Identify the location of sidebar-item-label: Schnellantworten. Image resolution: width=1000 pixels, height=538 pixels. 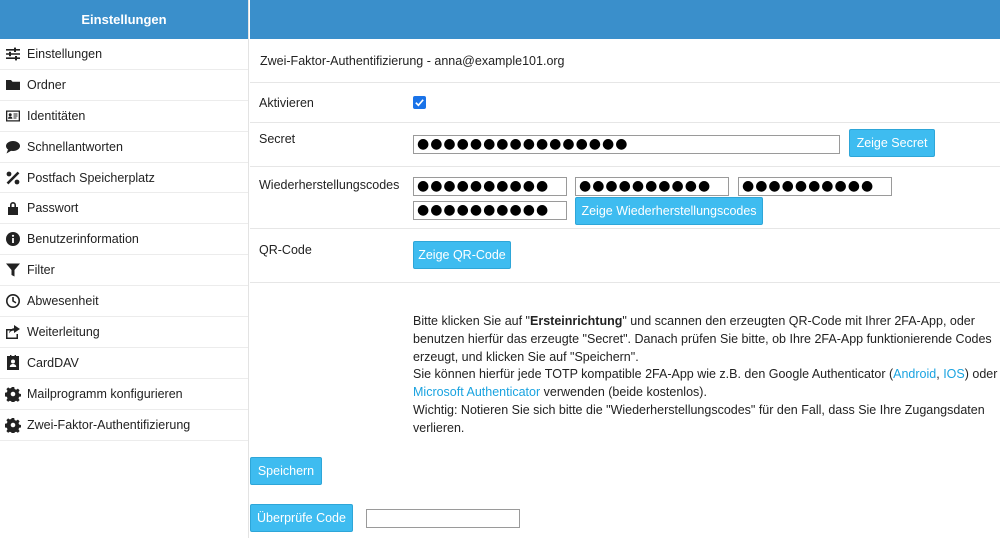
(75, 146).